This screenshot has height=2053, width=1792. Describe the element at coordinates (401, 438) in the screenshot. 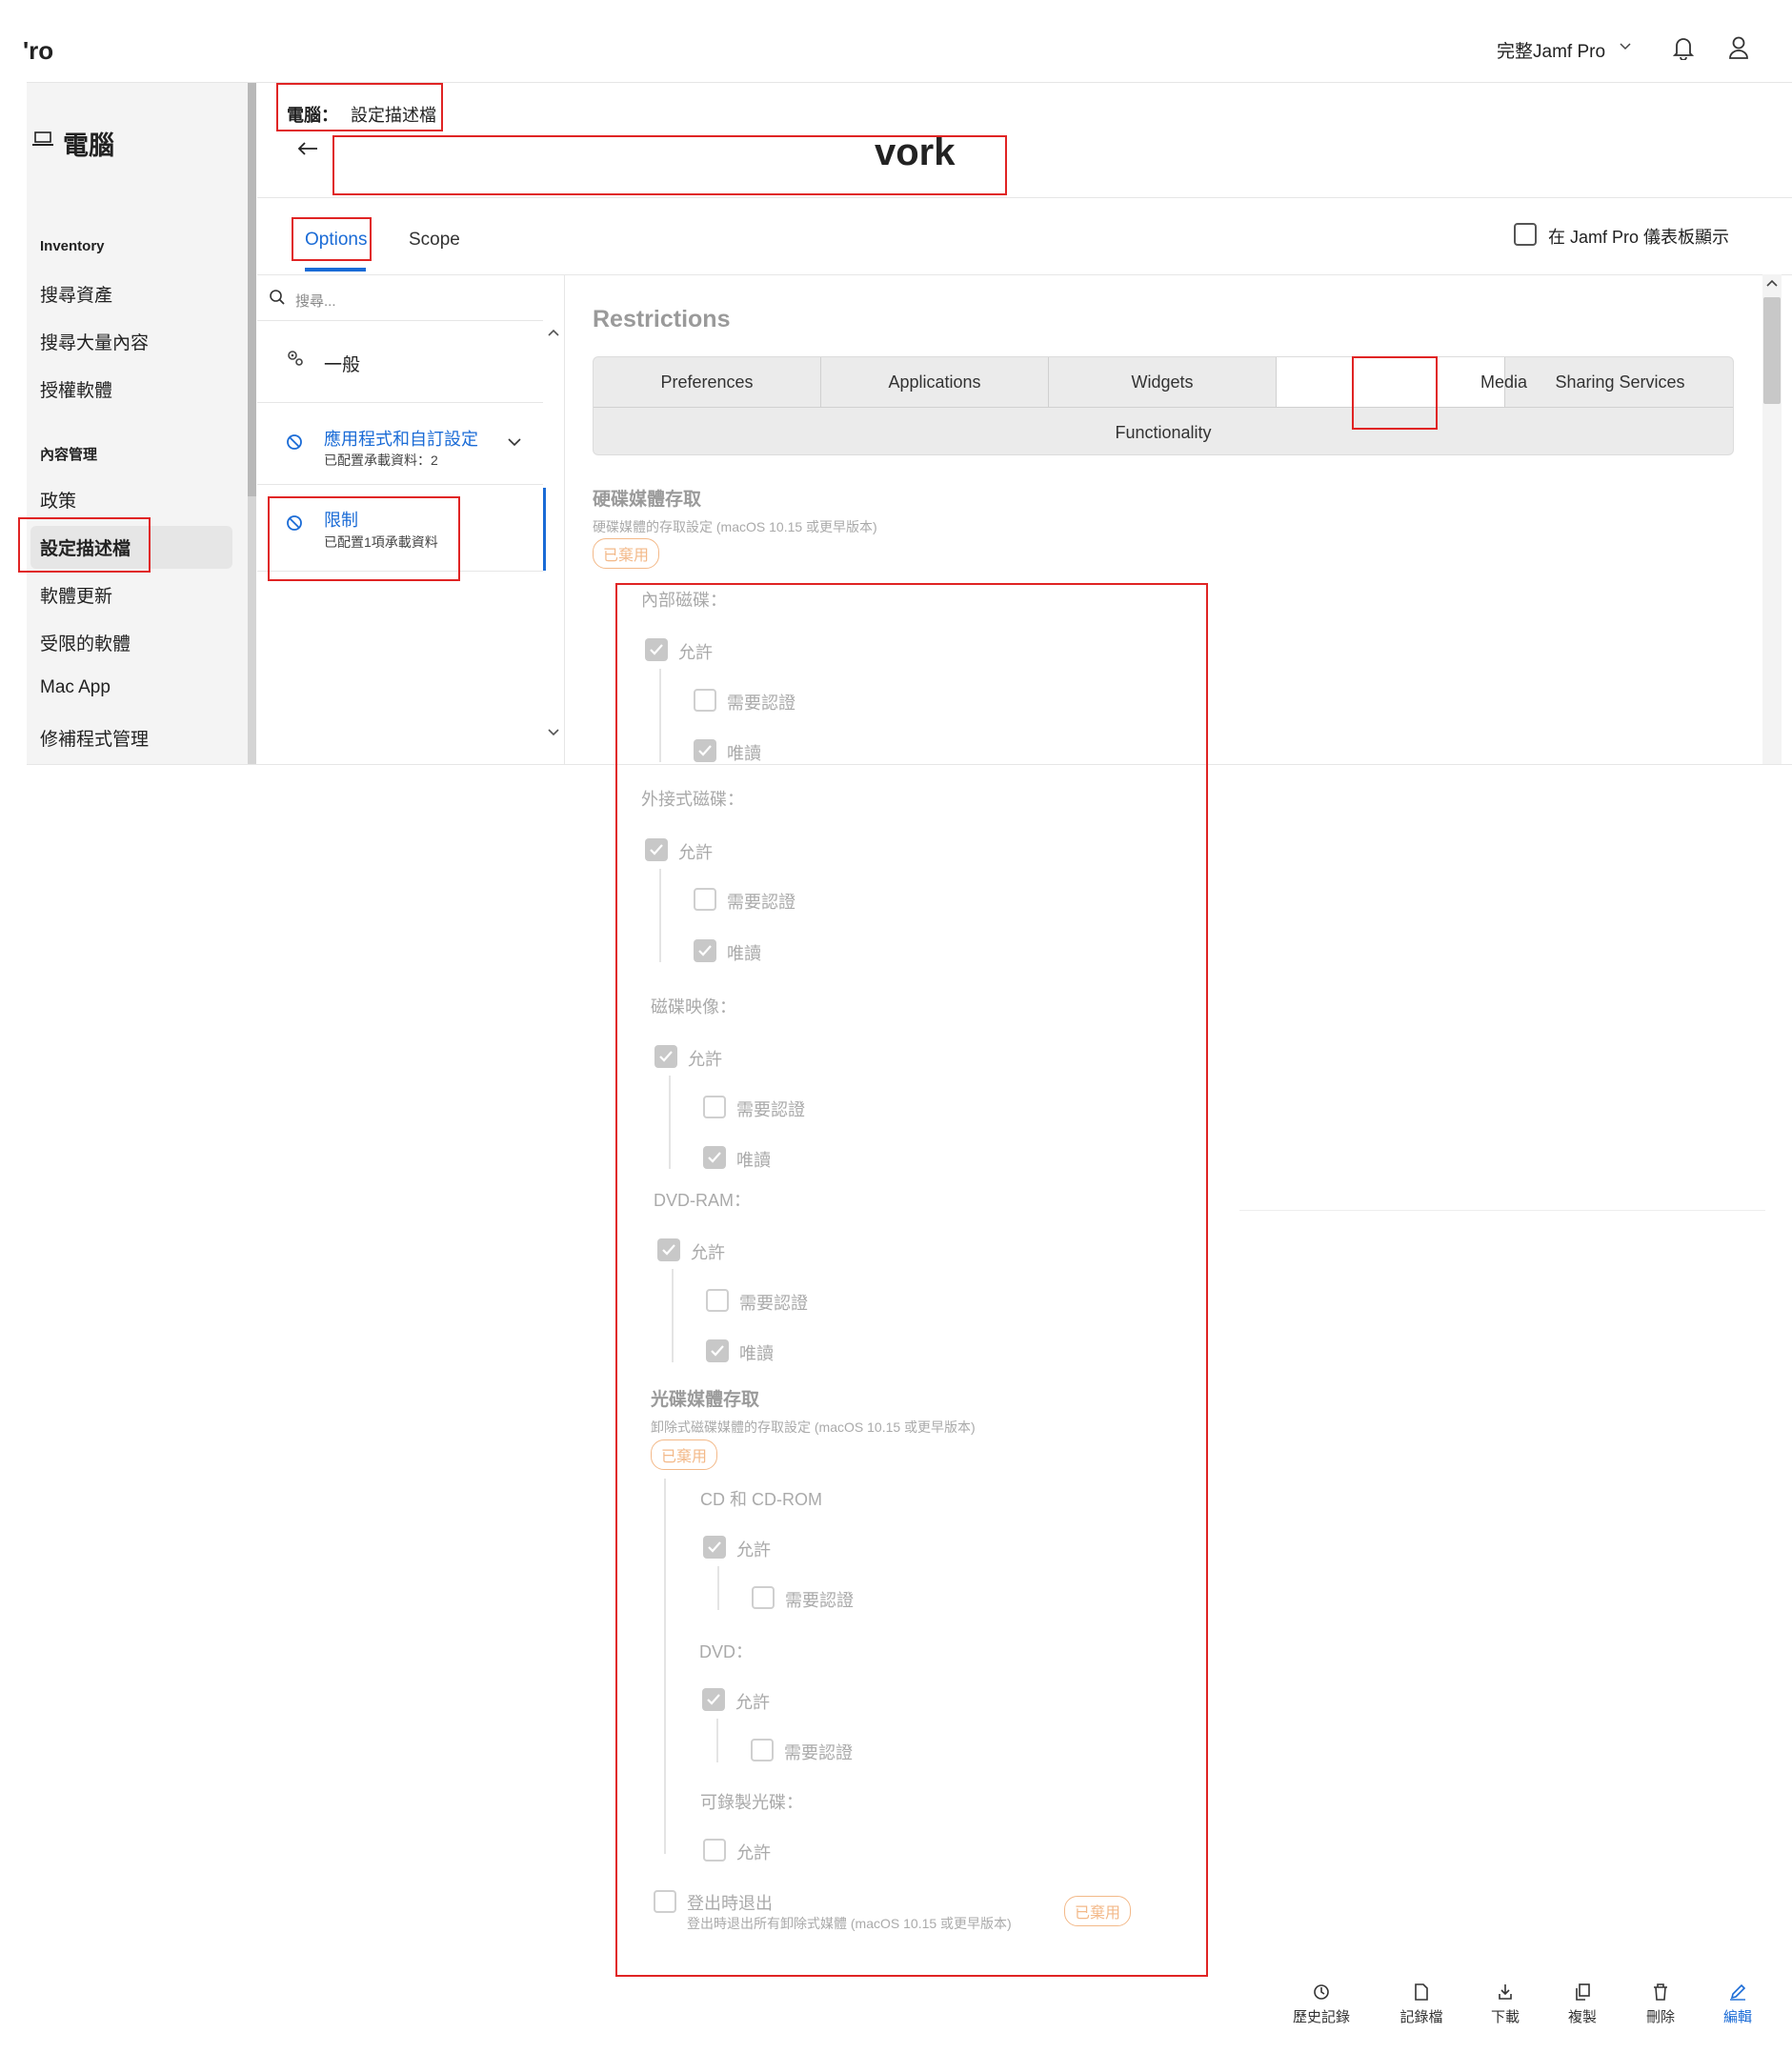

I see `payload-apps-custom-settings: 應用程式和自訂設定` at that location.